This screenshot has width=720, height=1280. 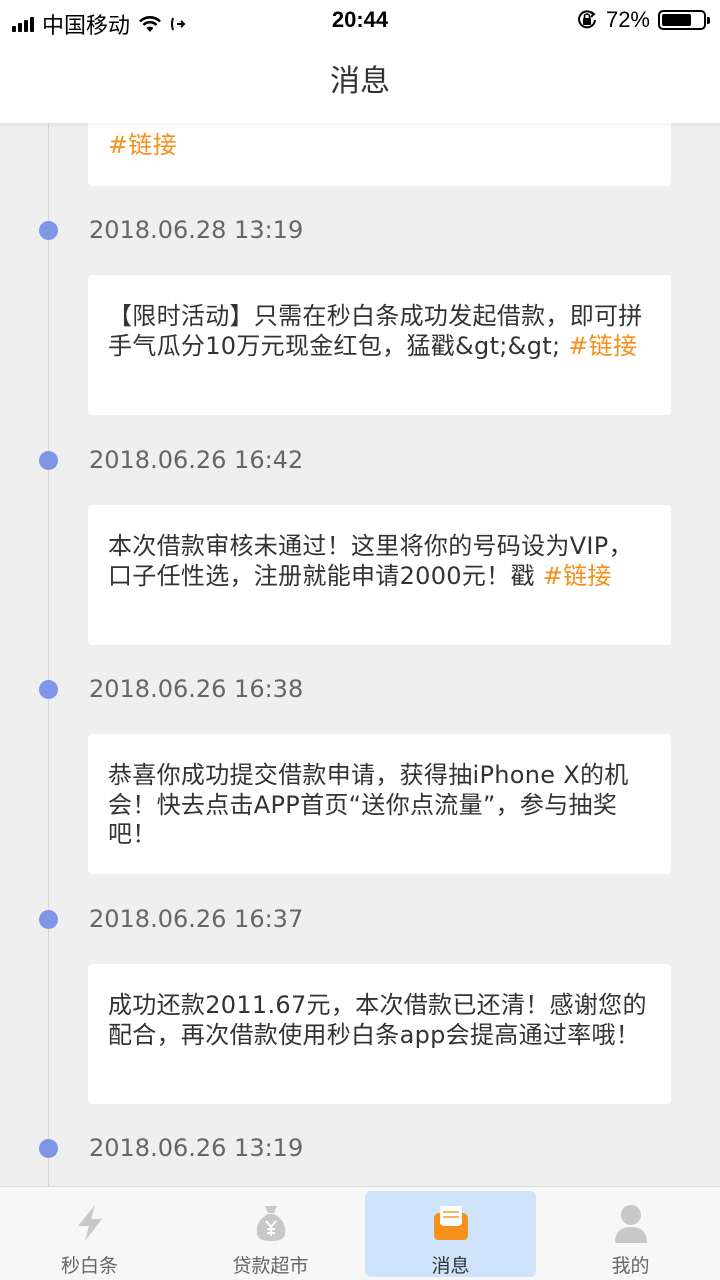 I want to click on tab-miaobaitiao: 秒白条, so click(x=89, y=1234).